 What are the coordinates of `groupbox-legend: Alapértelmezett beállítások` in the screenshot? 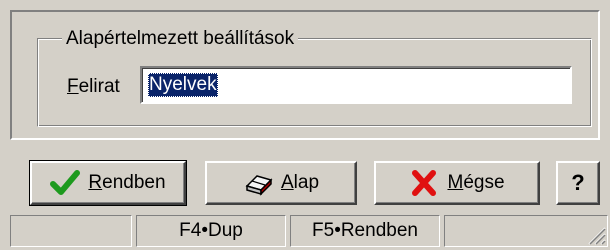 It's located at (180, 39).